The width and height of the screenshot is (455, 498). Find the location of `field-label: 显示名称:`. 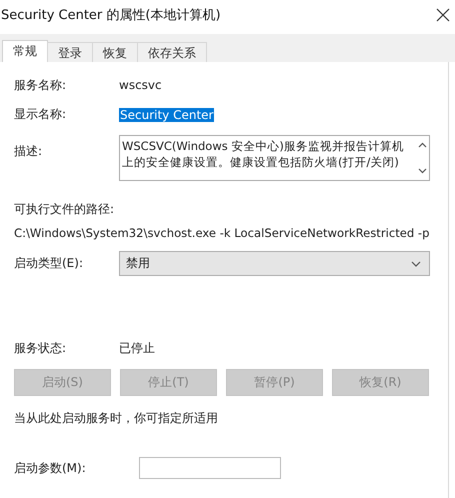

field-label: 显示名称: is located at coordinates (41, 114).